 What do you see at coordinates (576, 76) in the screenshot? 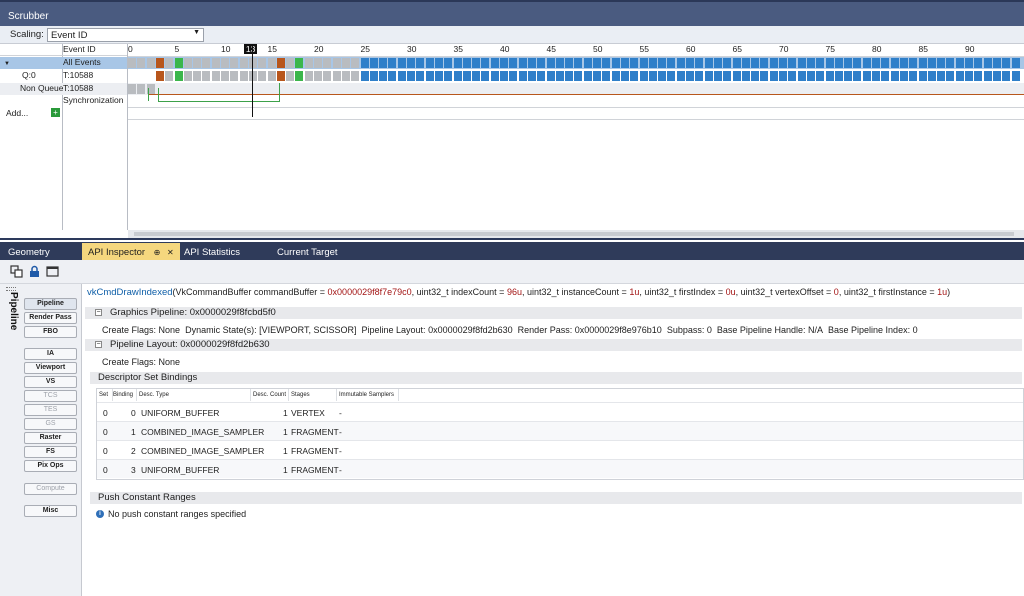
I see `event-row-q0` at bounding box center [576, 76].